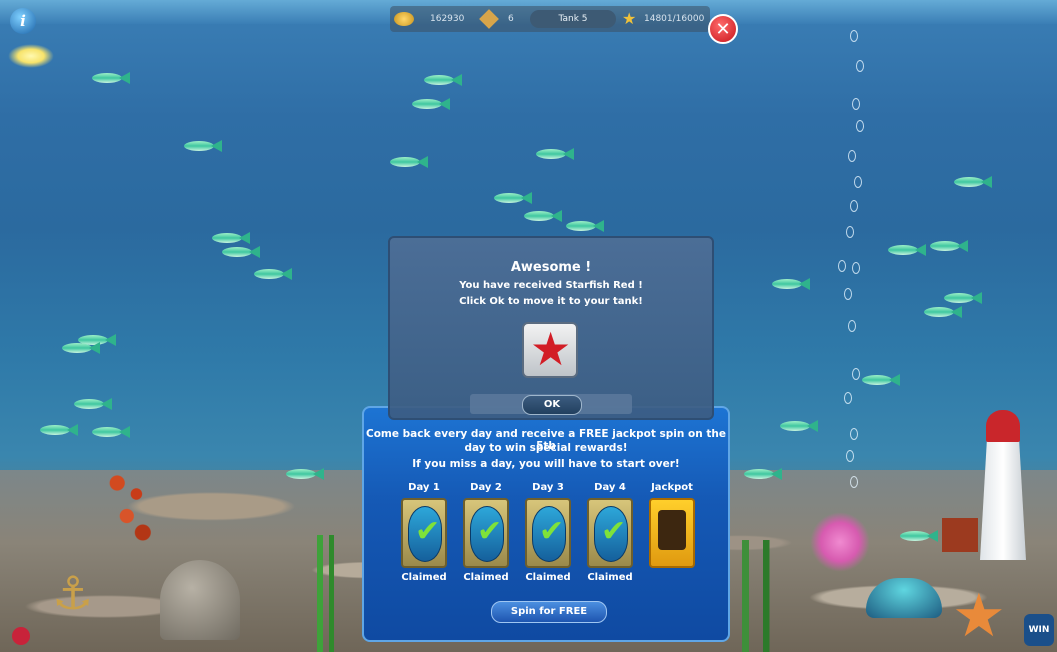 The image size is (1057, 652). I want to click on coins-count: 162930, so click(447, 19).